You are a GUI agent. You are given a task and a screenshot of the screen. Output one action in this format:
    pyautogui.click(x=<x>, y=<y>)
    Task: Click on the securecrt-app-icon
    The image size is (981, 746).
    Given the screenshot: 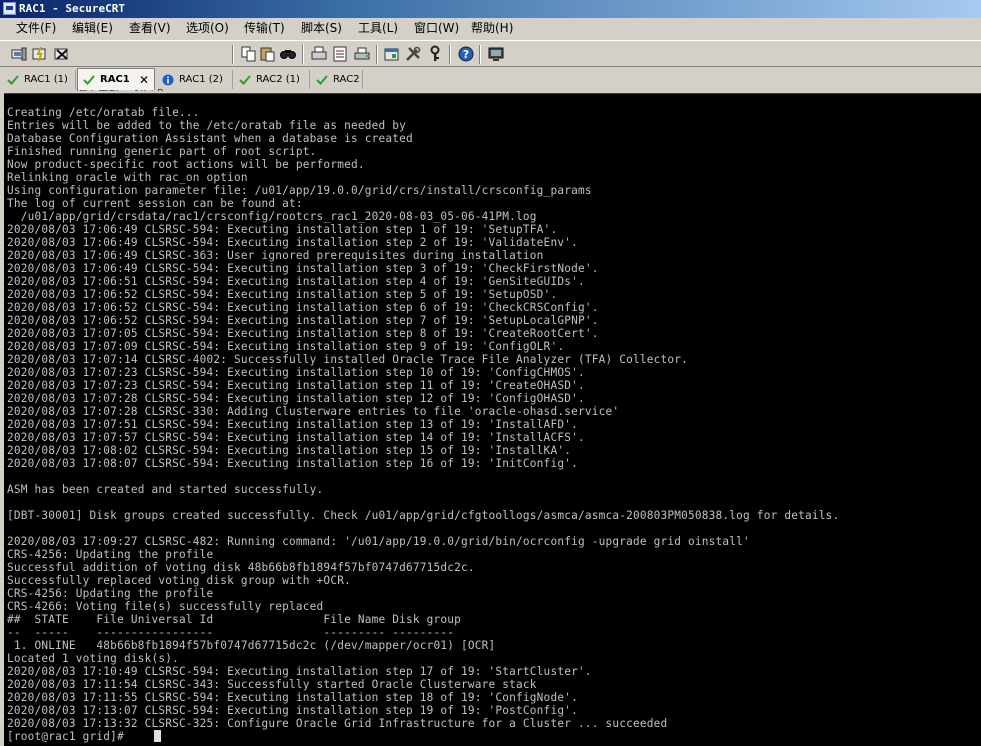 What is the action you would take?
    pyautogui.click(x=9, y=8)
    